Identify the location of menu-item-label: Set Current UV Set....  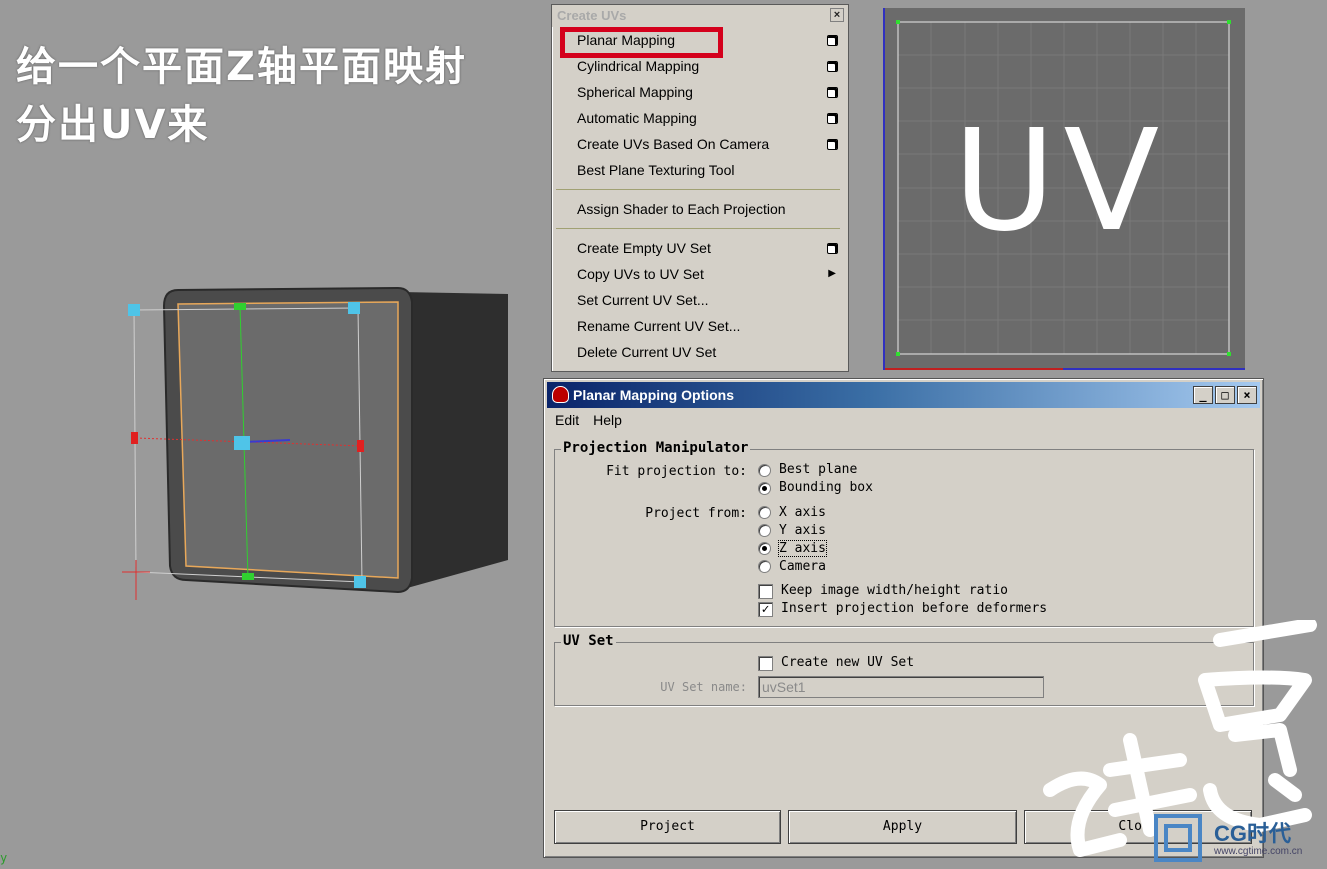
(643, 300).